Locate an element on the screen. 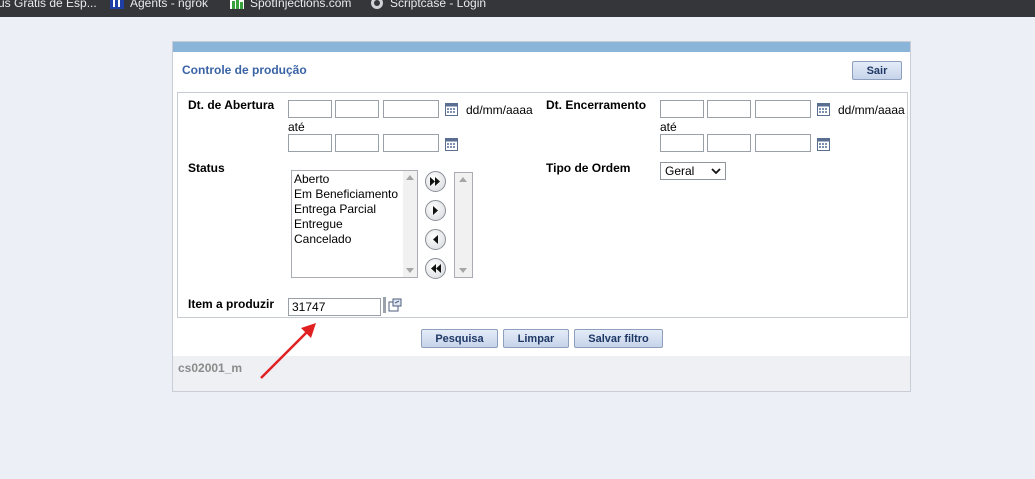 This screenshot has height=479, width=1035. abertura-format-hint: dd/mm/aaaa is located at coordinates (499, 110).